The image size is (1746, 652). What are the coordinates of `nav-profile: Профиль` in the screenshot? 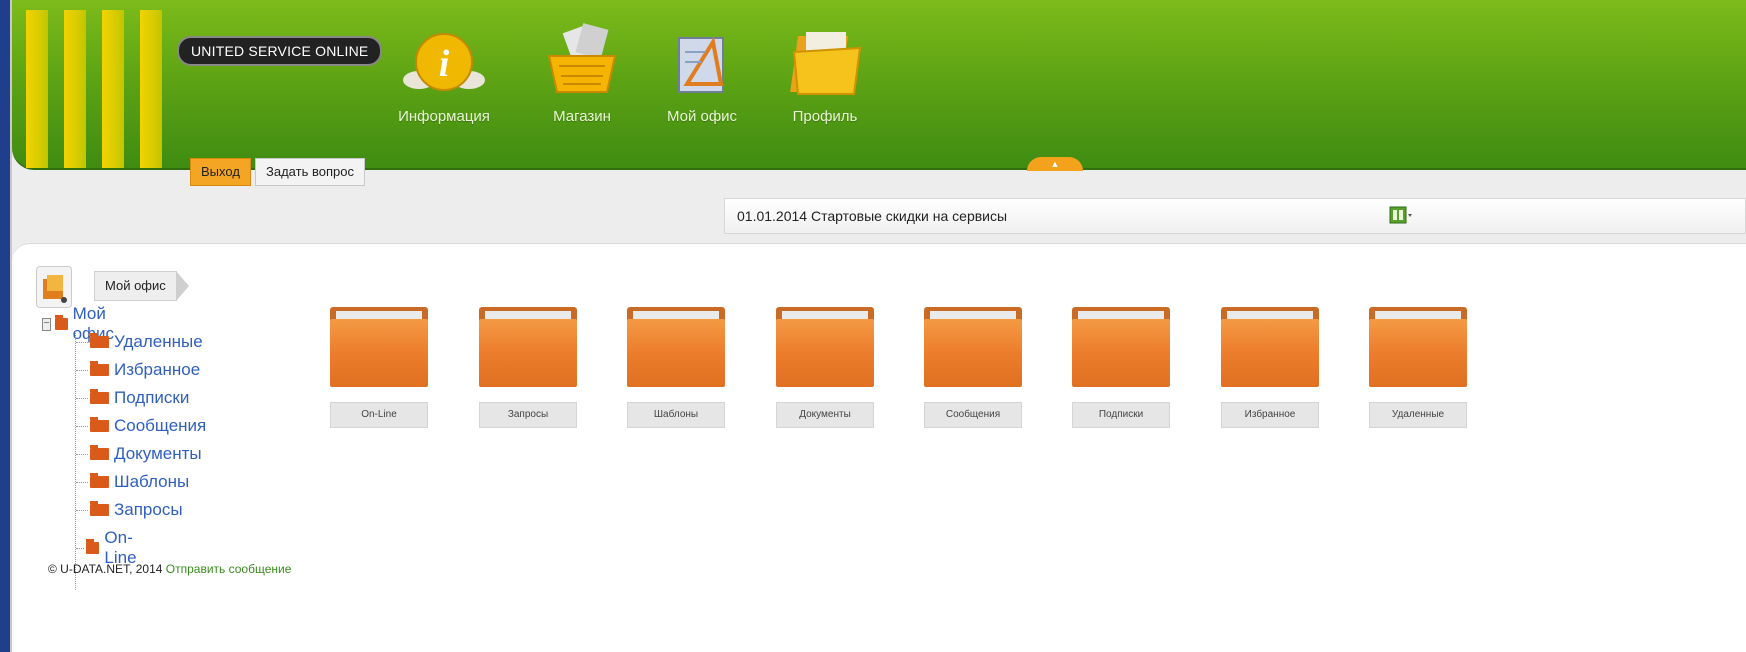 It's located at (825, 73).